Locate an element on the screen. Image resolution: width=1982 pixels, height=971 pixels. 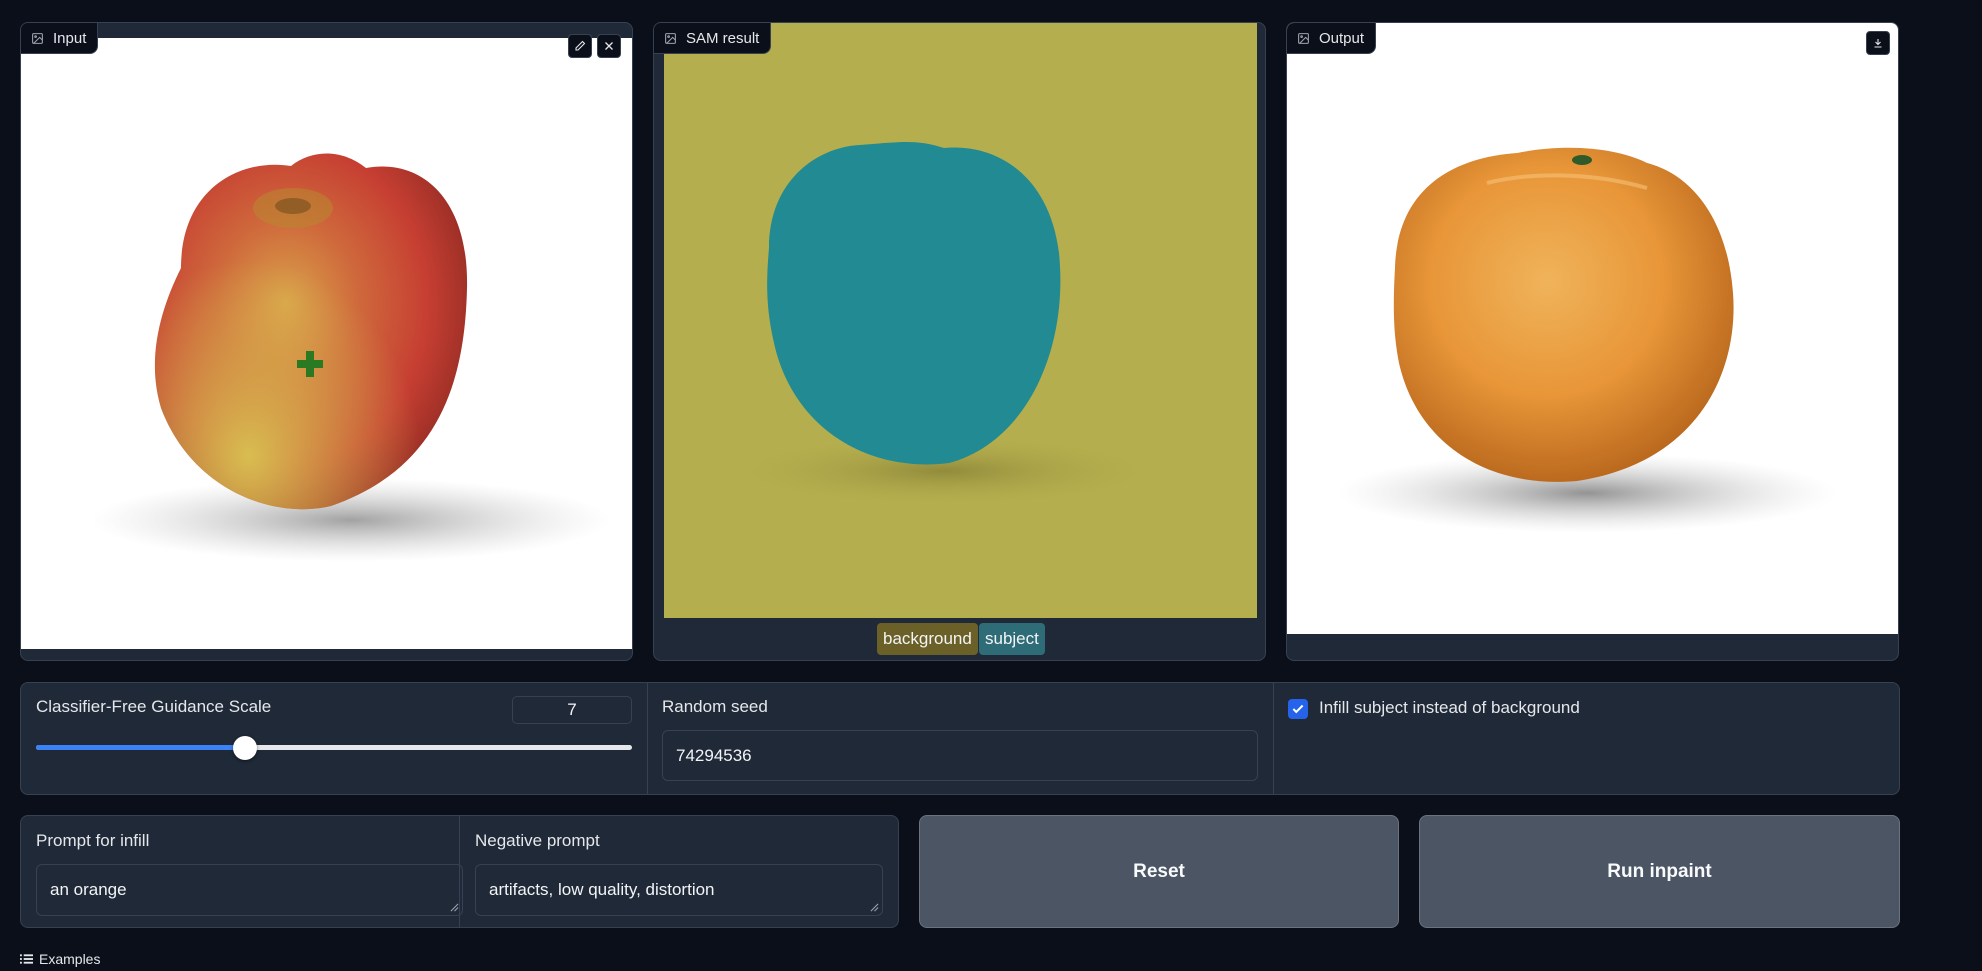
prompt-textarea: an orange is located at coordinates (249, 890).